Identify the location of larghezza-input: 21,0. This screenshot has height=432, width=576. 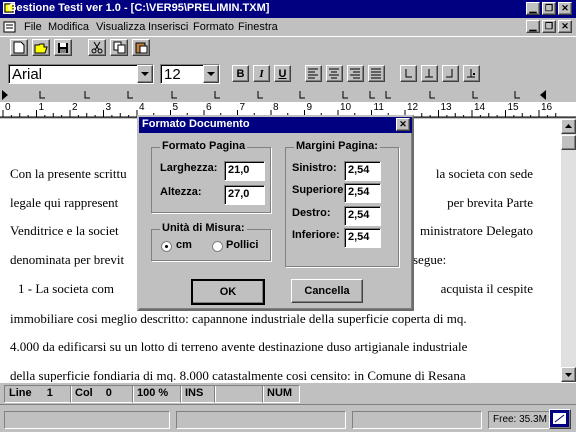
(244, 171).